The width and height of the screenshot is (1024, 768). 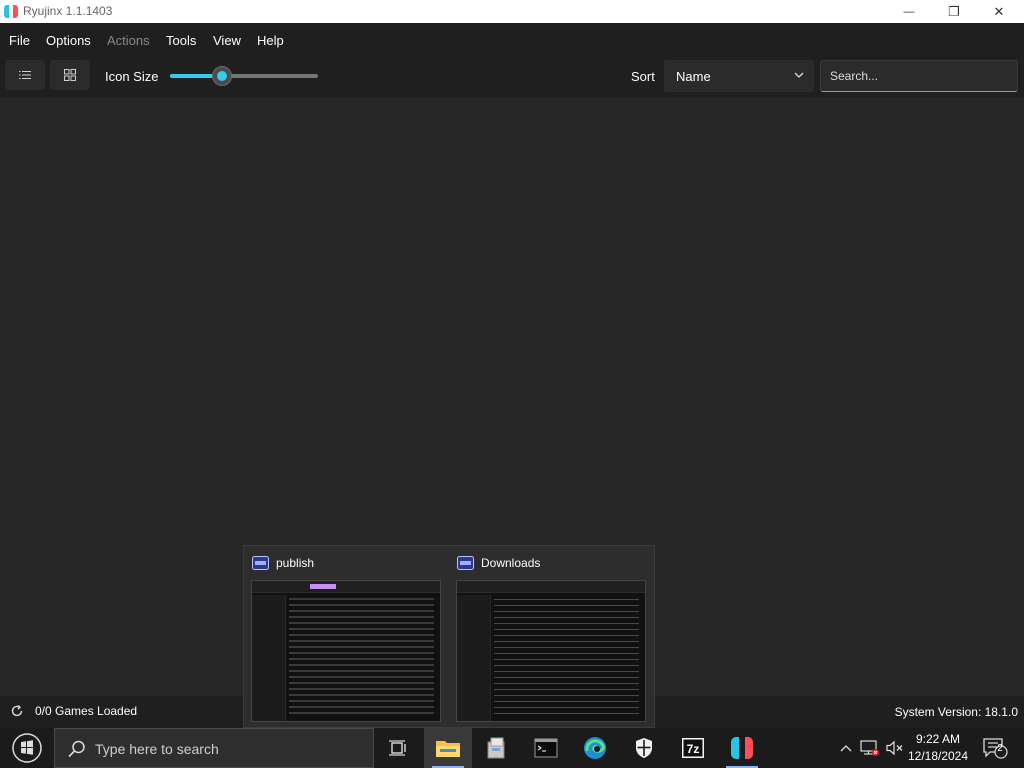 I want to click on list-icon, so click(x=25, y=75).